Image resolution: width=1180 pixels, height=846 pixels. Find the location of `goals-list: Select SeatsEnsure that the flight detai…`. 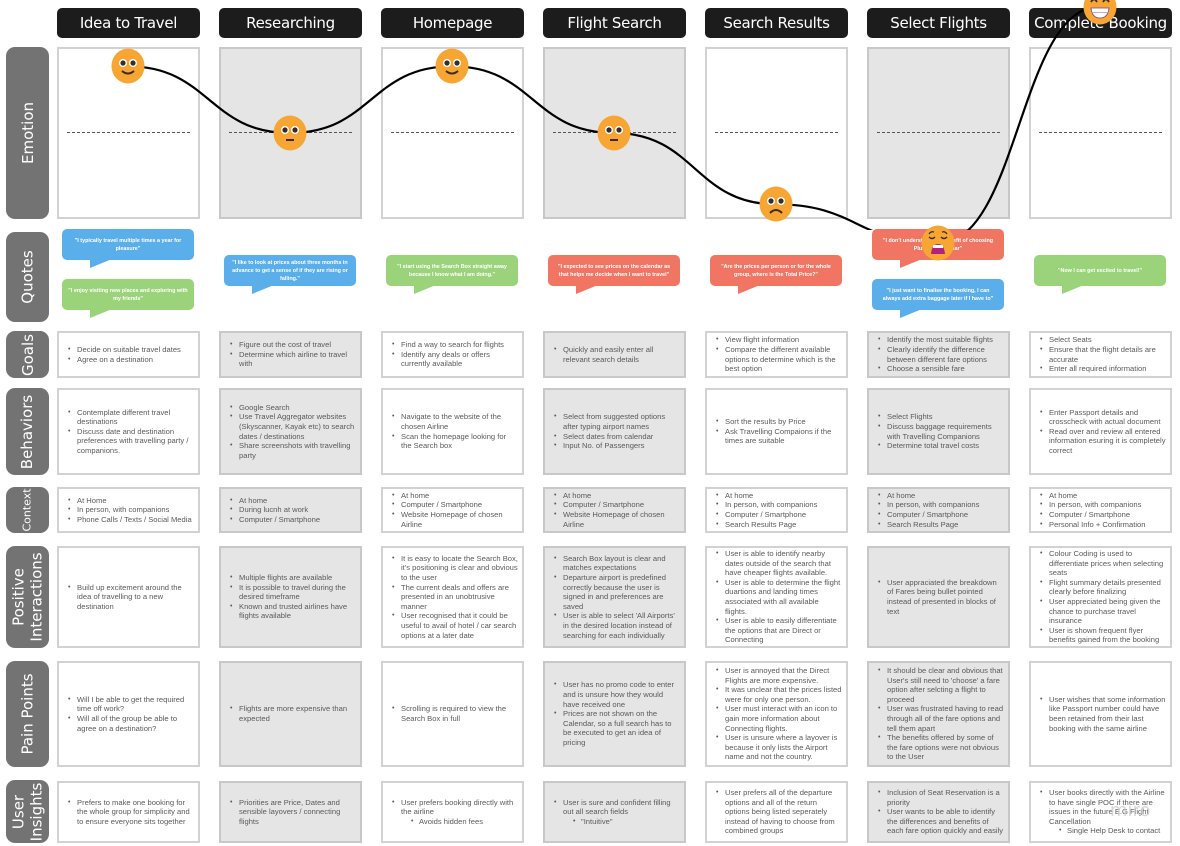

goals-list: Select SeatsEnsure that the flight detai… is located at coordinates (1100, 354).